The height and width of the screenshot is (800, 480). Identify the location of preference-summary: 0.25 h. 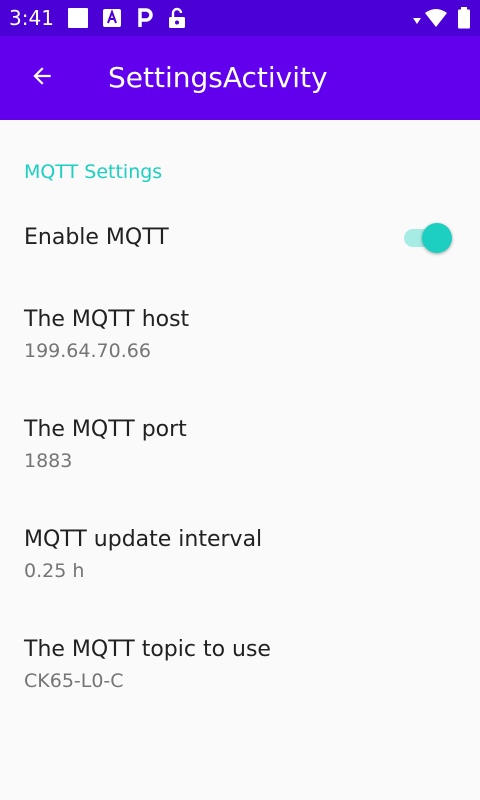
(54, 571).